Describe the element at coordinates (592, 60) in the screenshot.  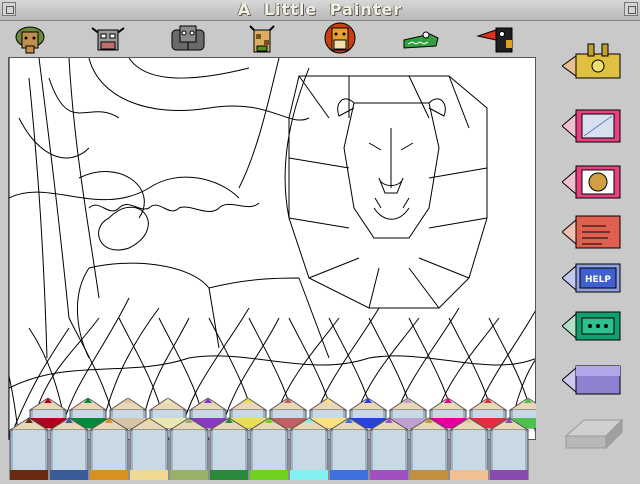
I see `horn-pen-icon` at that location.